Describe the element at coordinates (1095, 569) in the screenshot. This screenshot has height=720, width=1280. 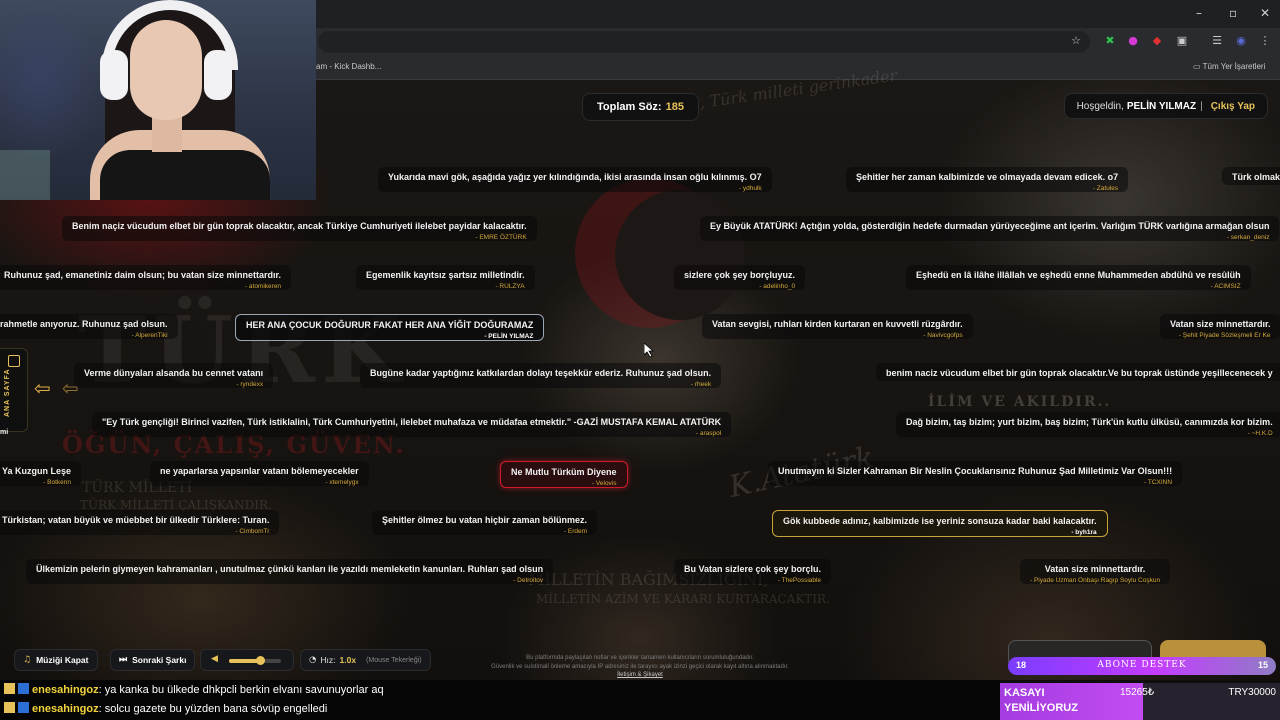
I see `quote-text: Vatan size minnettardır.` at that location.